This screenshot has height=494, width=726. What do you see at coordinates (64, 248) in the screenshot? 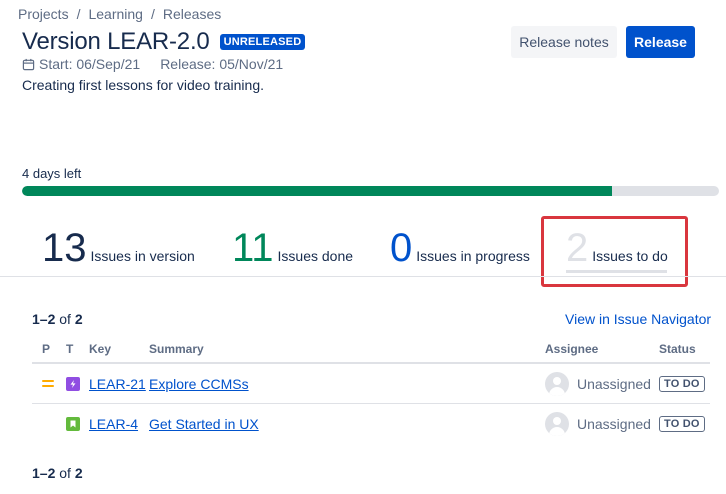
I see `stat-number: 13` at bounding box center [64, 248].